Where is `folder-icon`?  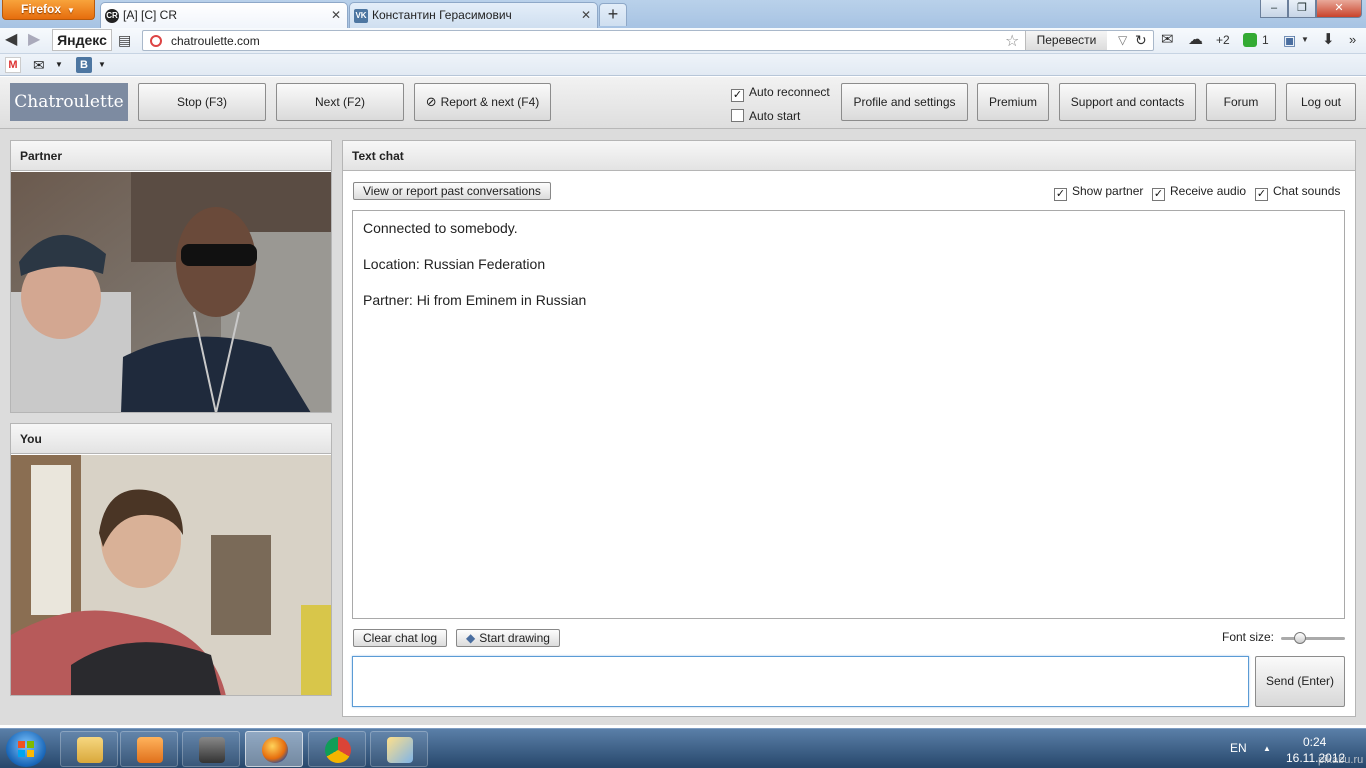
folder-icon is located at coordinates (90, 750).